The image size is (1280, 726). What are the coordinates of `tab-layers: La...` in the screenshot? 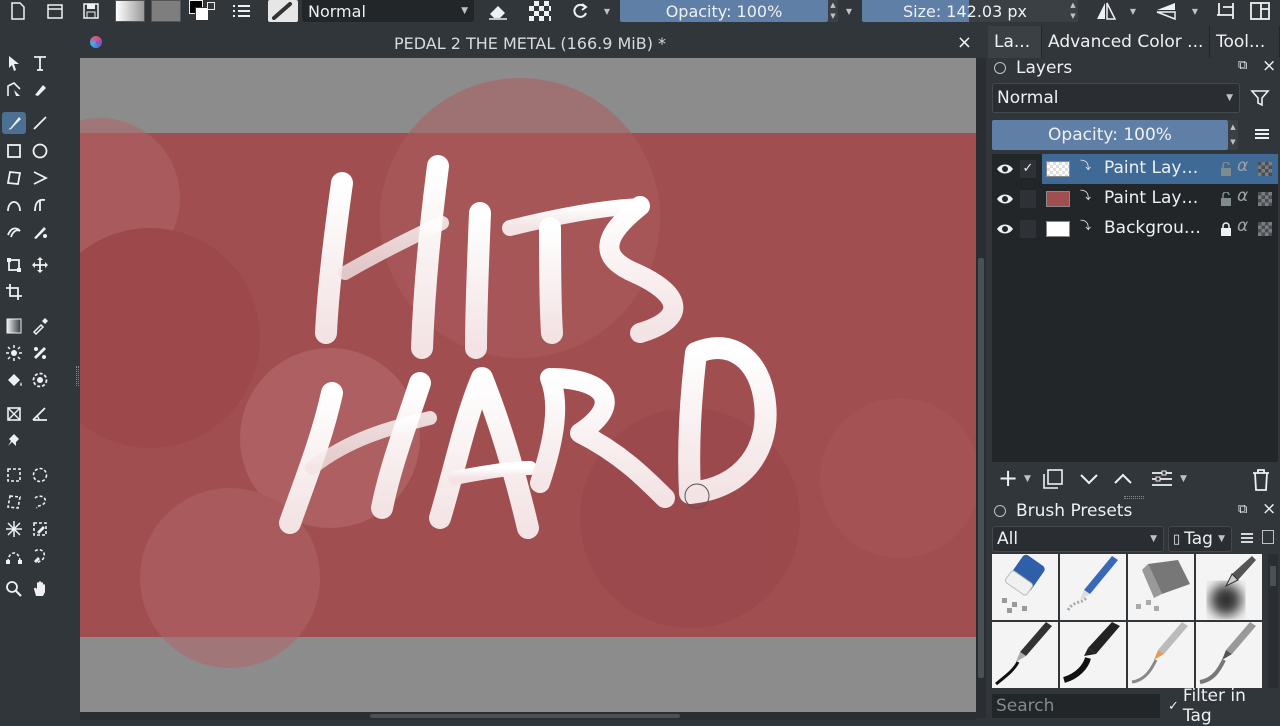 It's located at (1015, 42).